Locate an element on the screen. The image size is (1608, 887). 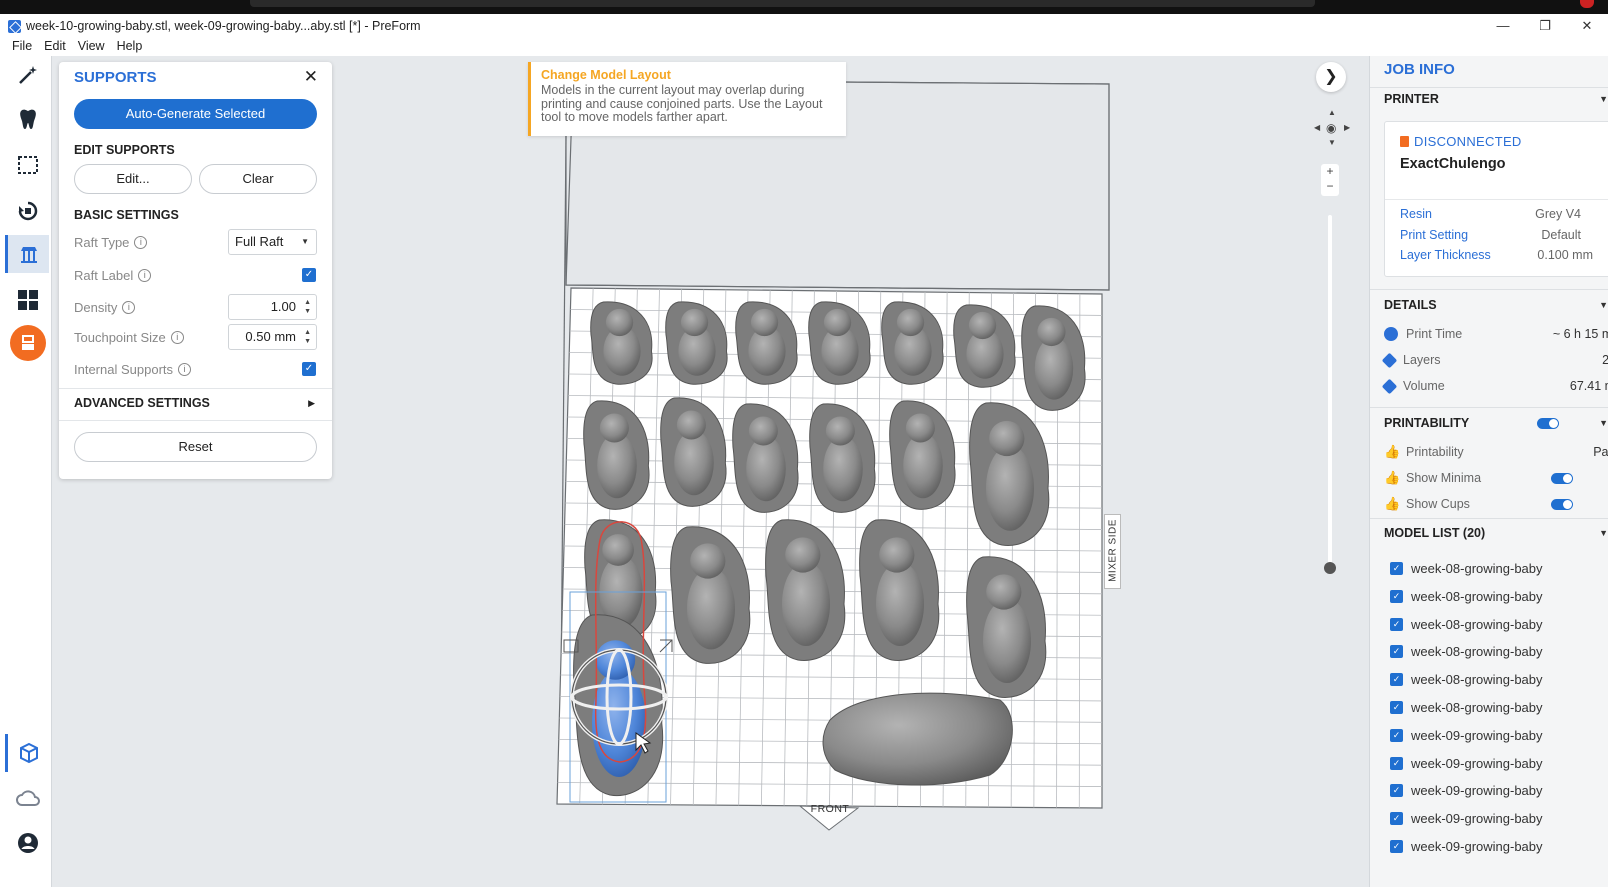
printer-section-heading: PRINTER is located at coordinates (1411, 99).